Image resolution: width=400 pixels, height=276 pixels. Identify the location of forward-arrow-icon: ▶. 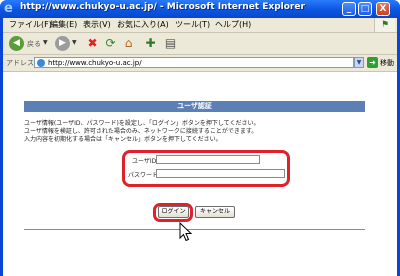
(62, 43).